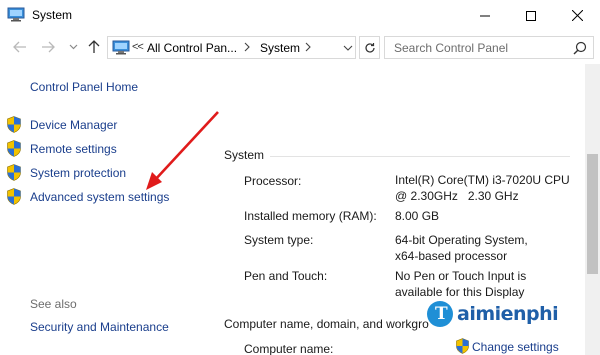 The width and height of the screenshot is (600, 355). I want to click on change-settings-label: Change settings, so click(515, 347).